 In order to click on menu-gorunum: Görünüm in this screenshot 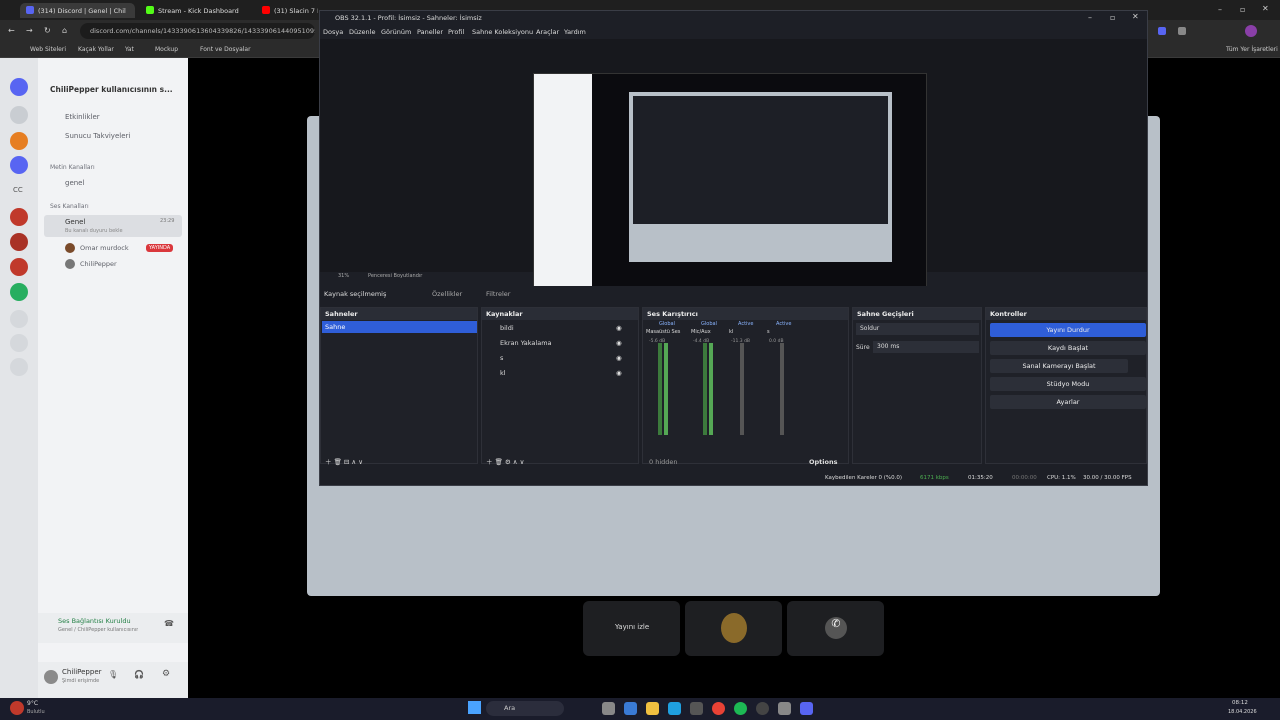, I will do `click(396, 32)`.